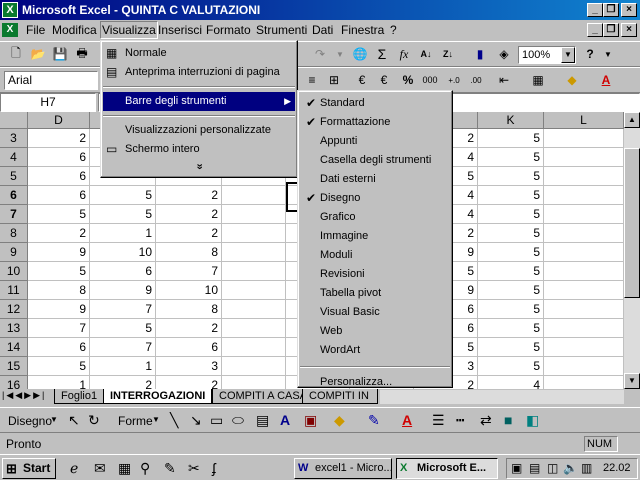 The width and height of the screenshot is (640, 480). What do you see at coordinates (595, 10) in the screenshot?
I see `minimize-button: _` at bounding box center [595, 10].